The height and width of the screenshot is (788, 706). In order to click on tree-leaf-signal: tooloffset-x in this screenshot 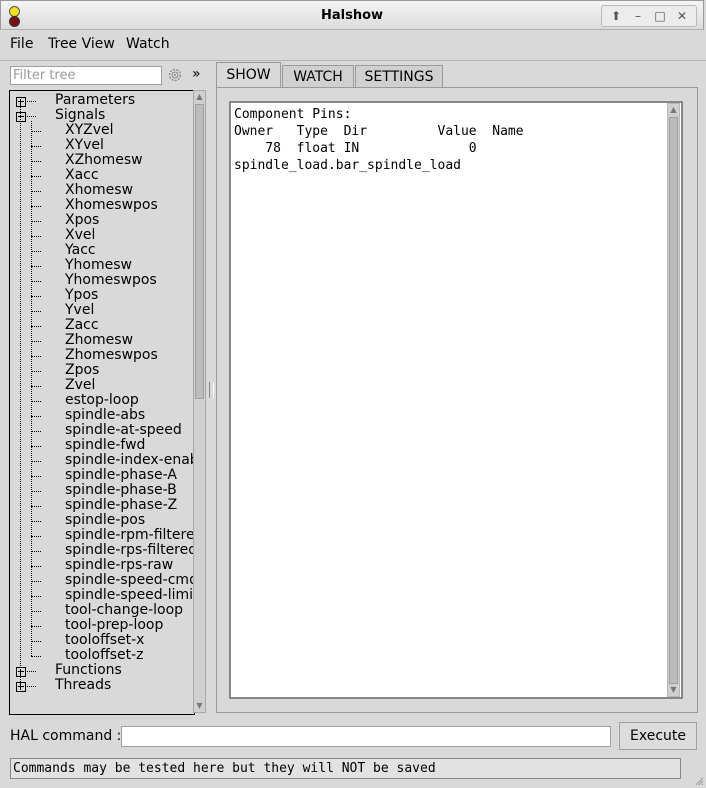, I will do `click(104, 640)`.